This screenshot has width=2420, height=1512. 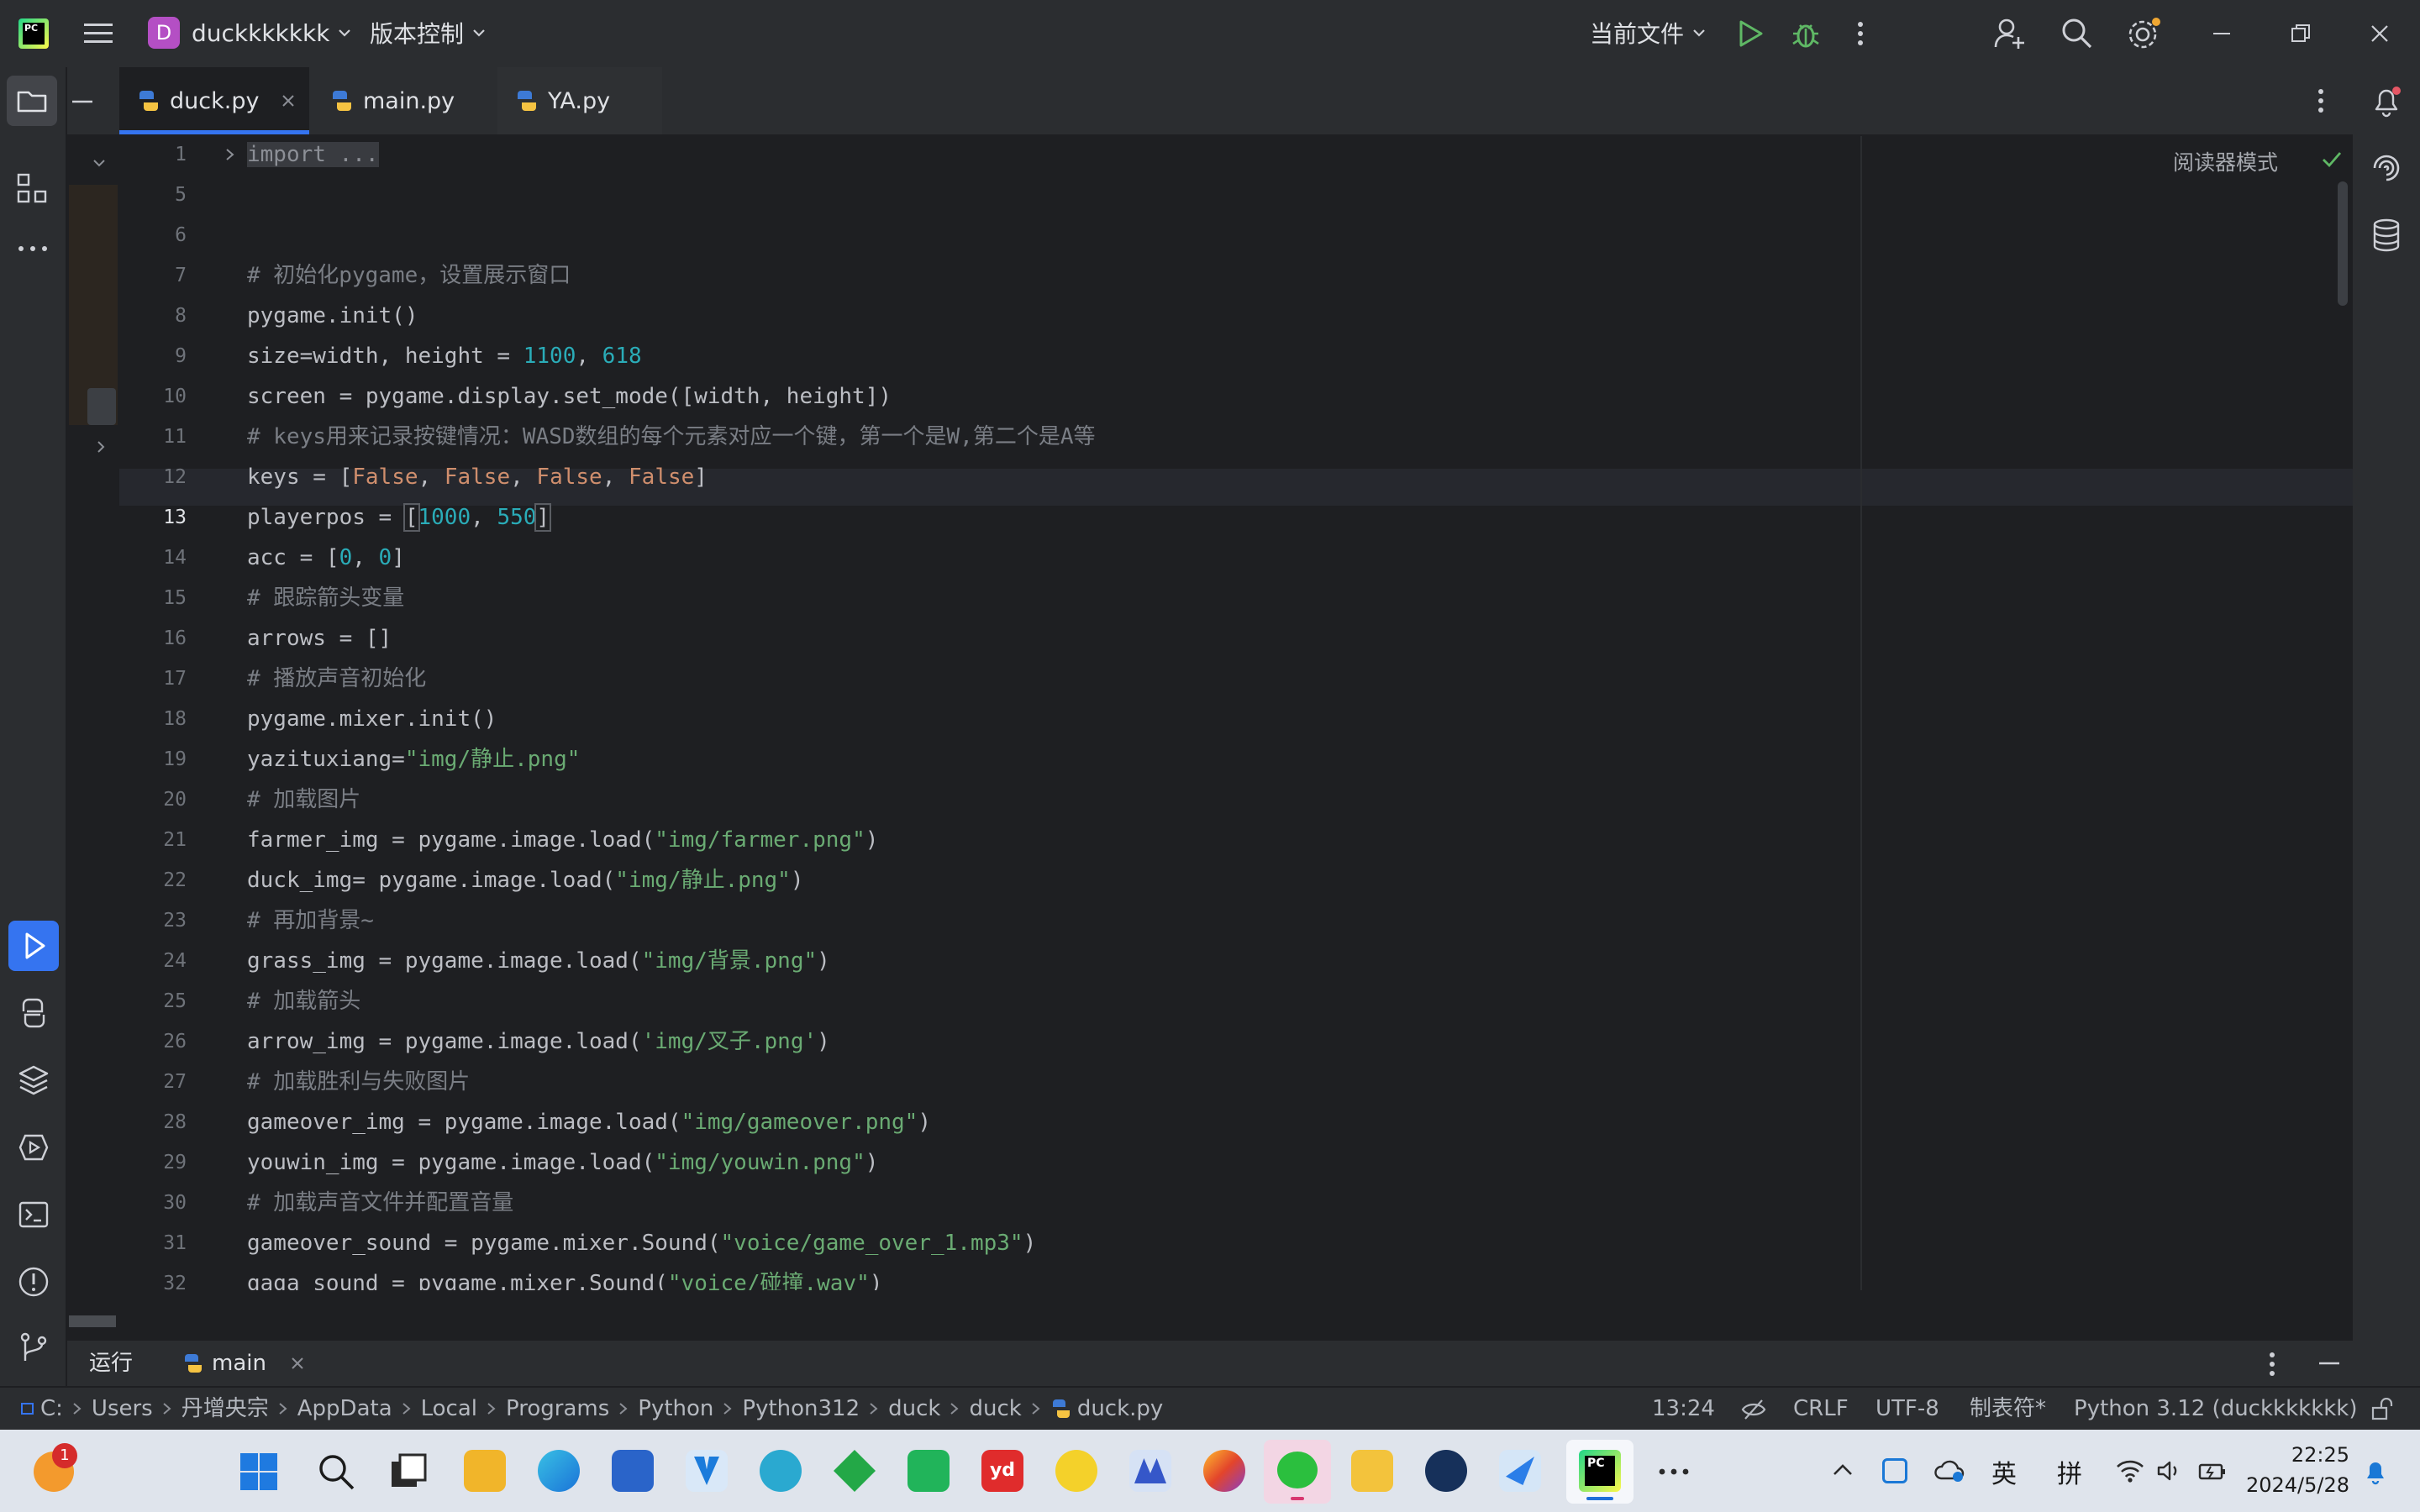 I want to click on lock-icon, so click(x=2382, y=1409).